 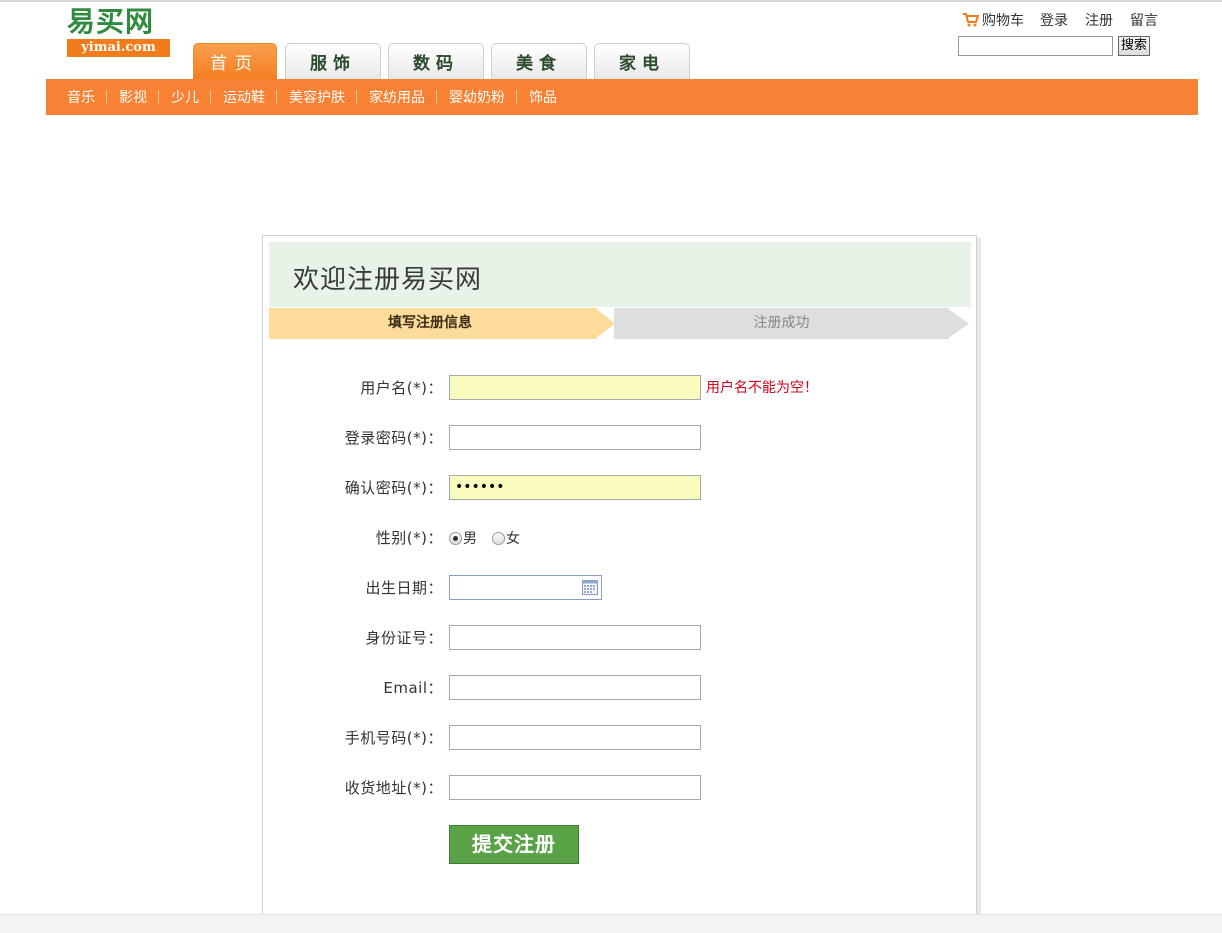 What do you see at coordinates (620, 538) in the screenshot?
I see `gender-row: 性别(*)： 男 女` at bounding box center [620, 538].